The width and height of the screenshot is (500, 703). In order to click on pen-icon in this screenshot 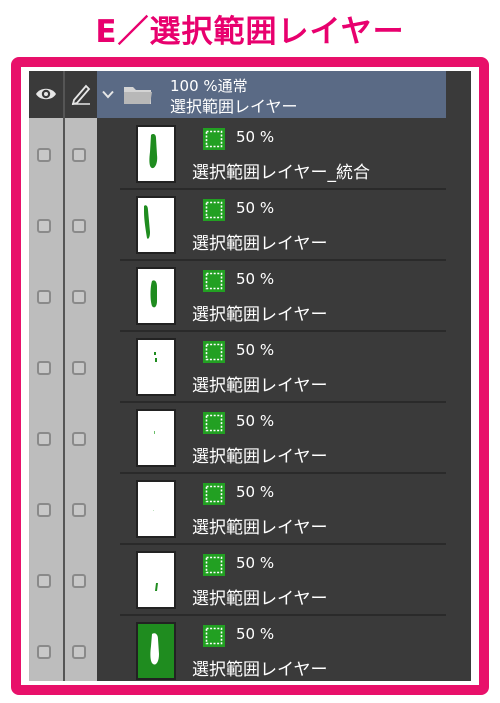, I will do `click(81, 94)`.